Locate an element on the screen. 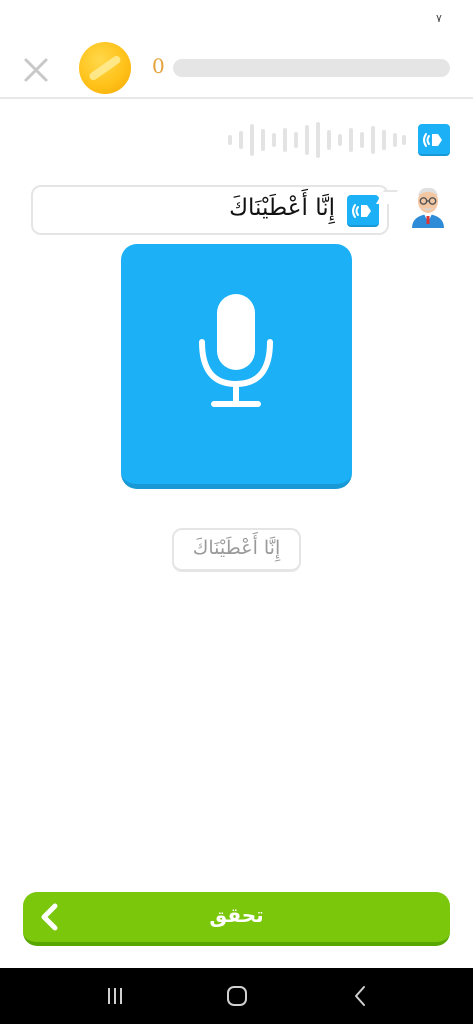 This screenshot has width=473, height=1024. close-icon is located at coordinates (36, 70).